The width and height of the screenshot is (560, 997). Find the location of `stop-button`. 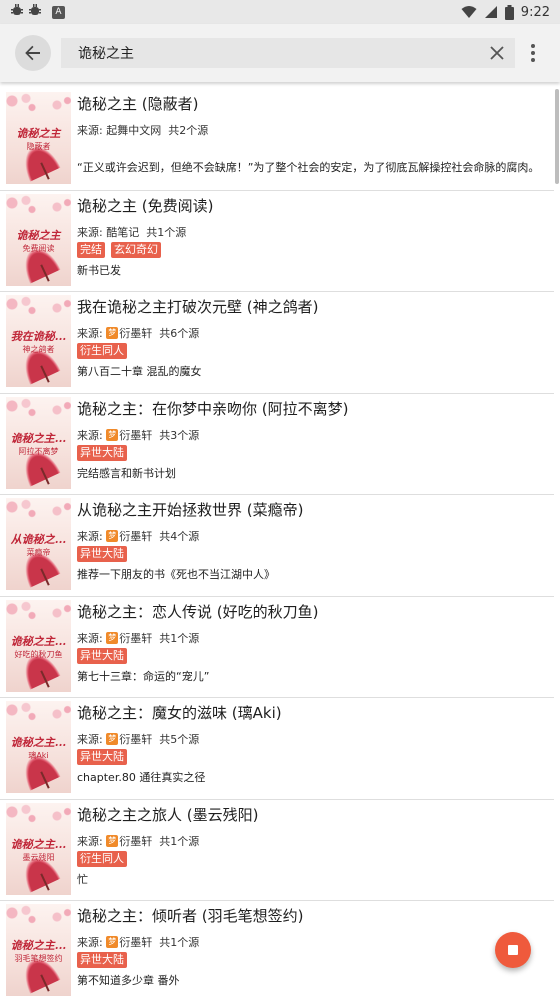

stop-button is located at coordinates (513, 950).